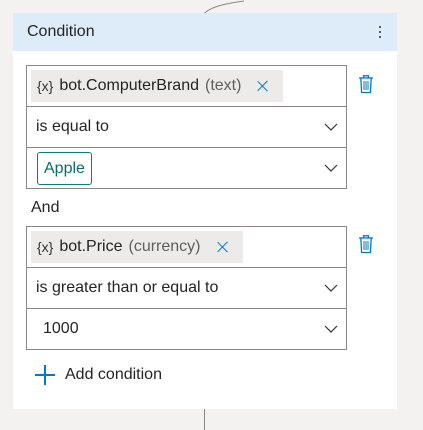 This screenshot has height=430, width=423. Describe the element at coordinates (164, 246) in the screenshot. I see `variable-type: (currency)` at that location.